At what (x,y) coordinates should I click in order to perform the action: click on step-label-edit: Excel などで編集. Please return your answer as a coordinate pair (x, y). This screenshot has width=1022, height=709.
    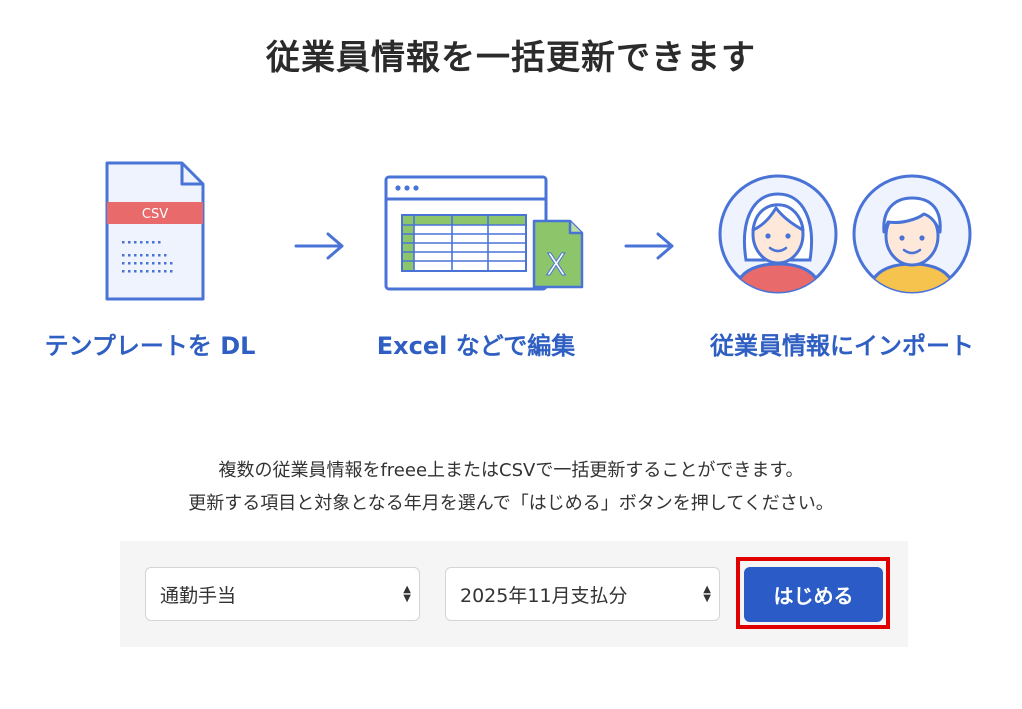
    Looking at the image, I should click on (476, 346).